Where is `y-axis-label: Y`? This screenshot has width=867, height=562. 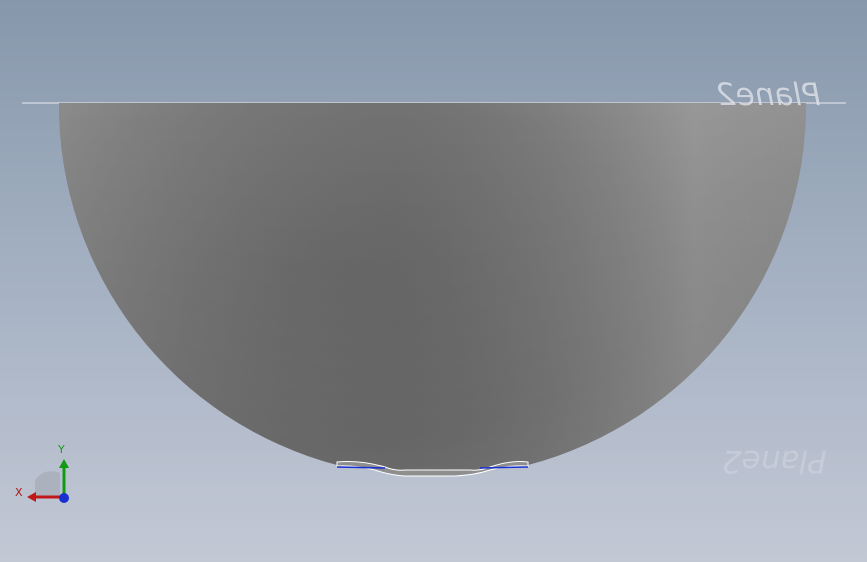
y-axis-label: Y is located at coordinates (61, 449).